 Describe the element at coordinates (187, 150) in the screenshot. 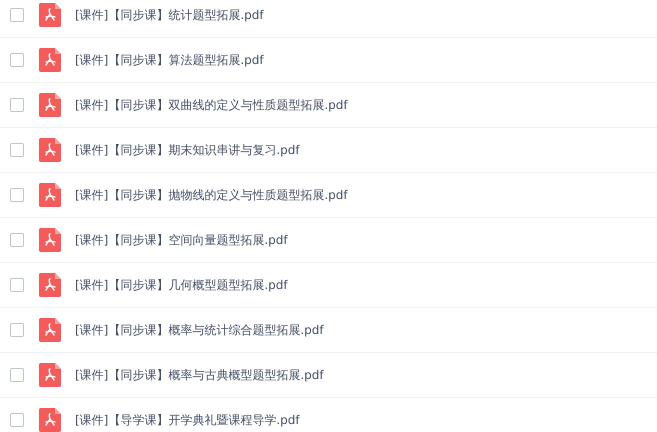

I see `file-name: [课件]【同步课】期末知识串讲与复习.pdf` at that location.